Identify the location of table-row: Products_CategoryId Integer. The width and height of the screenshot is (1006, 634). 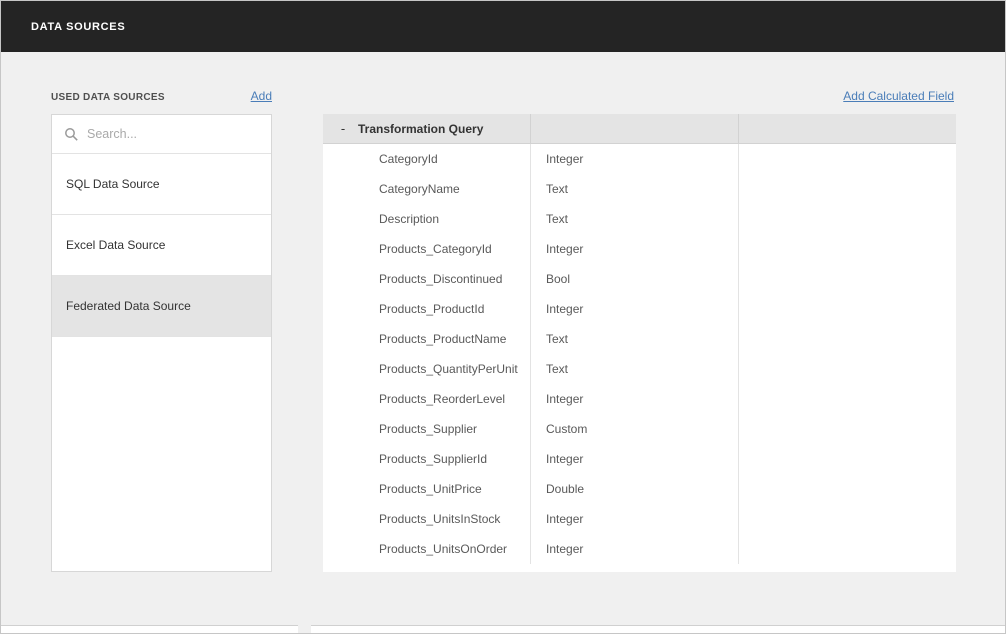
(639, 249).